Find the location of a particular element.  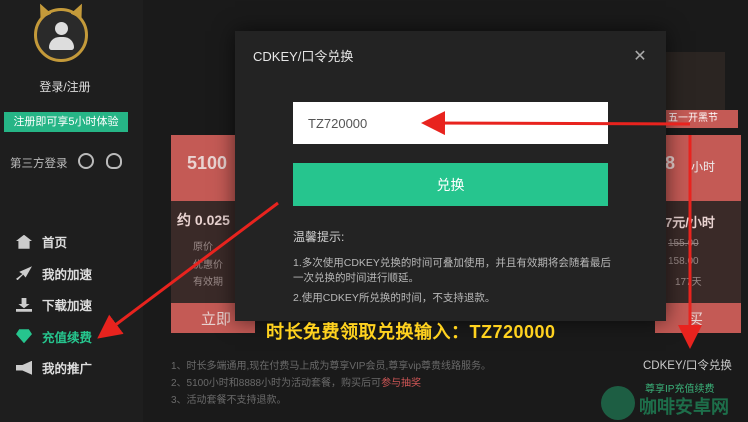

nav-item-recharge: 充值续费 is located at coordinates (71, 337).